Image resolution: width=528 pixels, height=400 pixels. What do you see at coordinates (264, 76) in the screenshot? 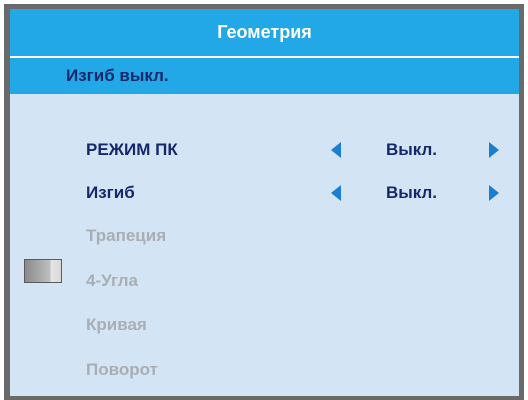
I see `menu-status-bar: Изгиб выкл.` at bounding box center [264, 76].